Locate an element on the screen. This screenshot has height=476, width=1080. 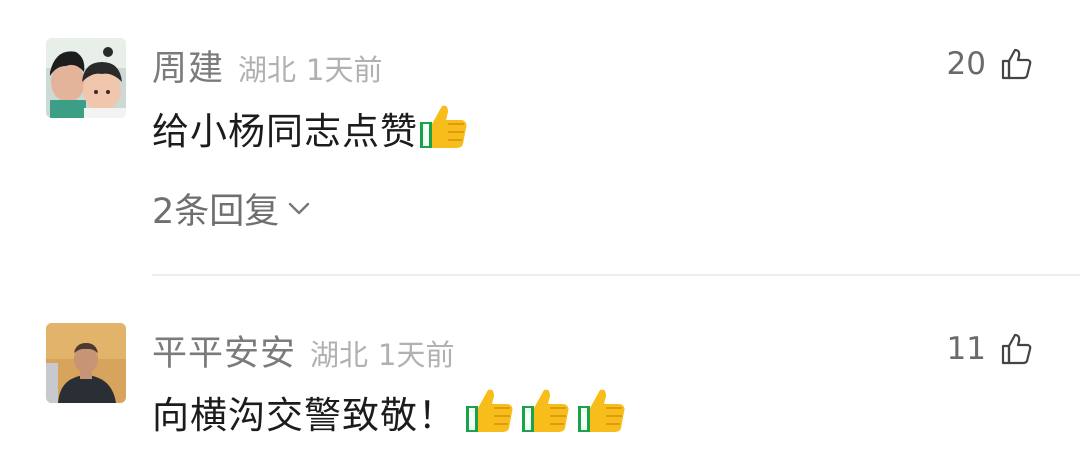
view-replies-button: 2条回复 is located at coordinates (232, 208).